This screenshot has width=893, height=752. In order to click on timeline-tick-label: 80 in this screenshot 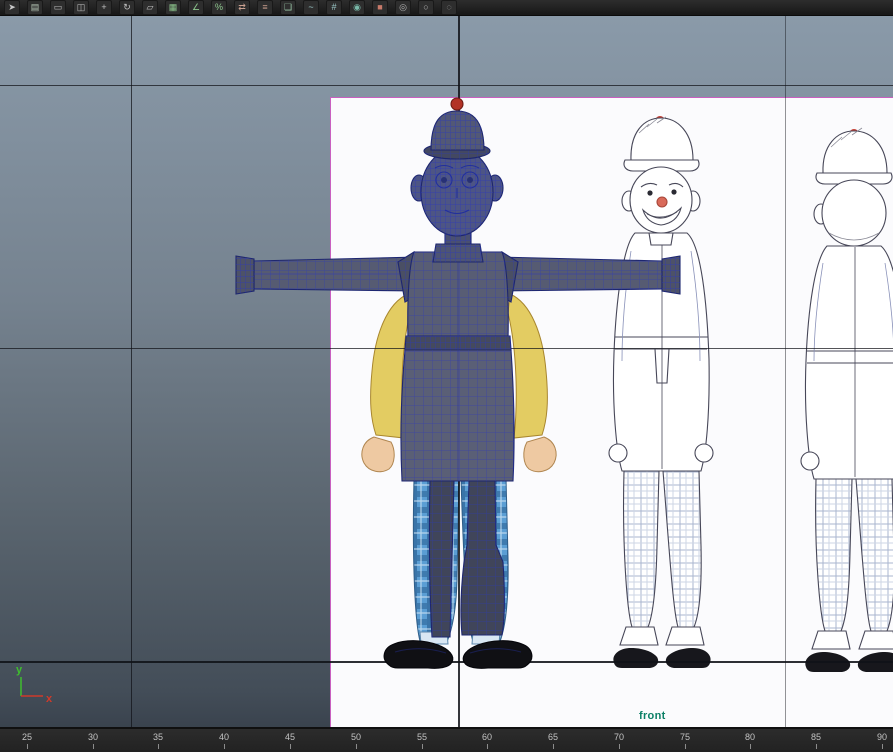, I will do `click(750, 737)`.